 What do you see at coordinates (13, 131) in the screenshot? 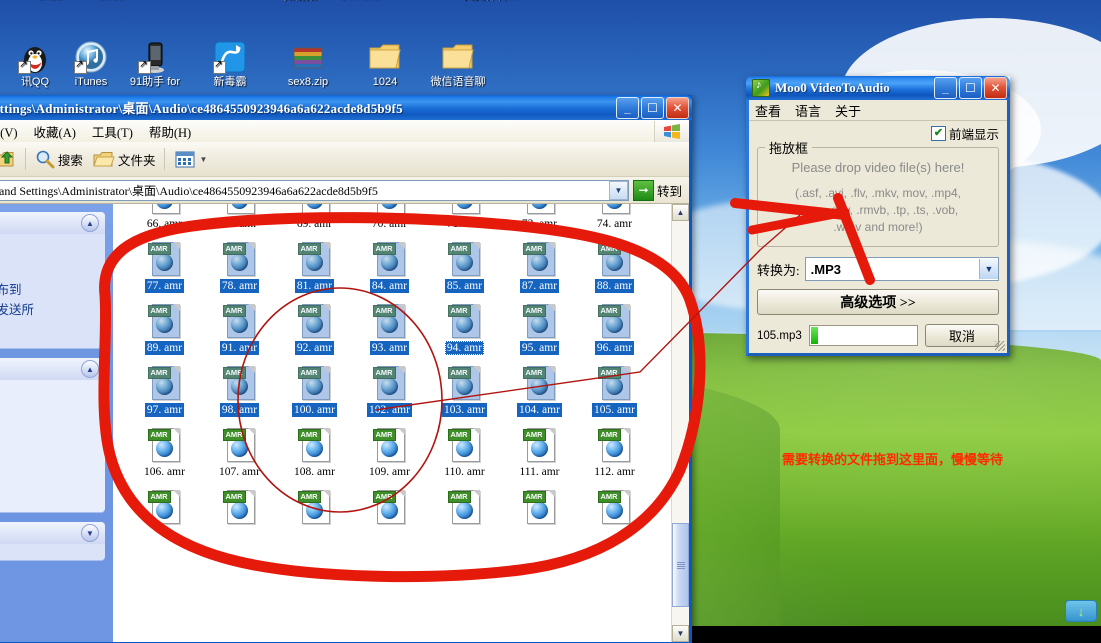
I see `menu-item-view: 查看(V)` at bounding box center [13, 131].